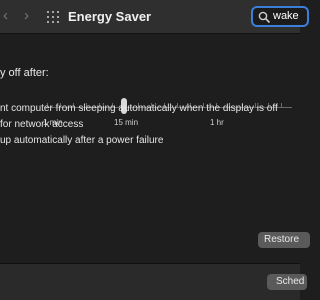 This screenshot has width=320, height=300. I want to click on restore-defaults-button: Restore, so click(284, 240).